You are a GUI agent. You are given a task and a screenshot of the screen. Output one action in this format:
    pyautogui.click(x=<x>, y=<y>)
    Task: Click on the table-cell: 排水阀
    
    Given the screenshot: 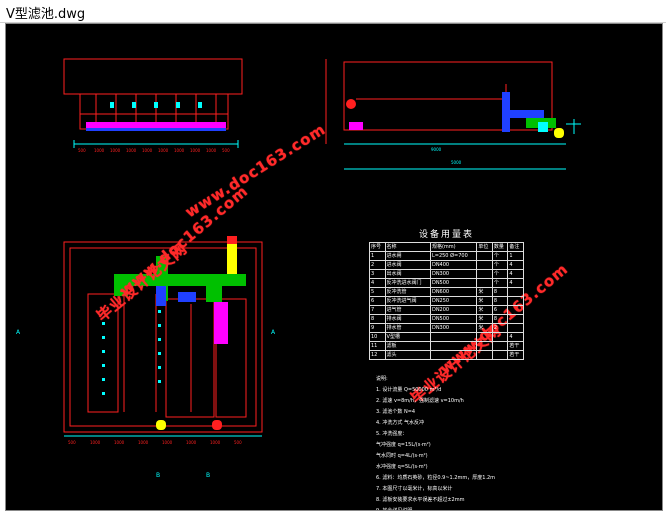 What is the action you would take?
    pyautogui.click(x=407, y=319)
    